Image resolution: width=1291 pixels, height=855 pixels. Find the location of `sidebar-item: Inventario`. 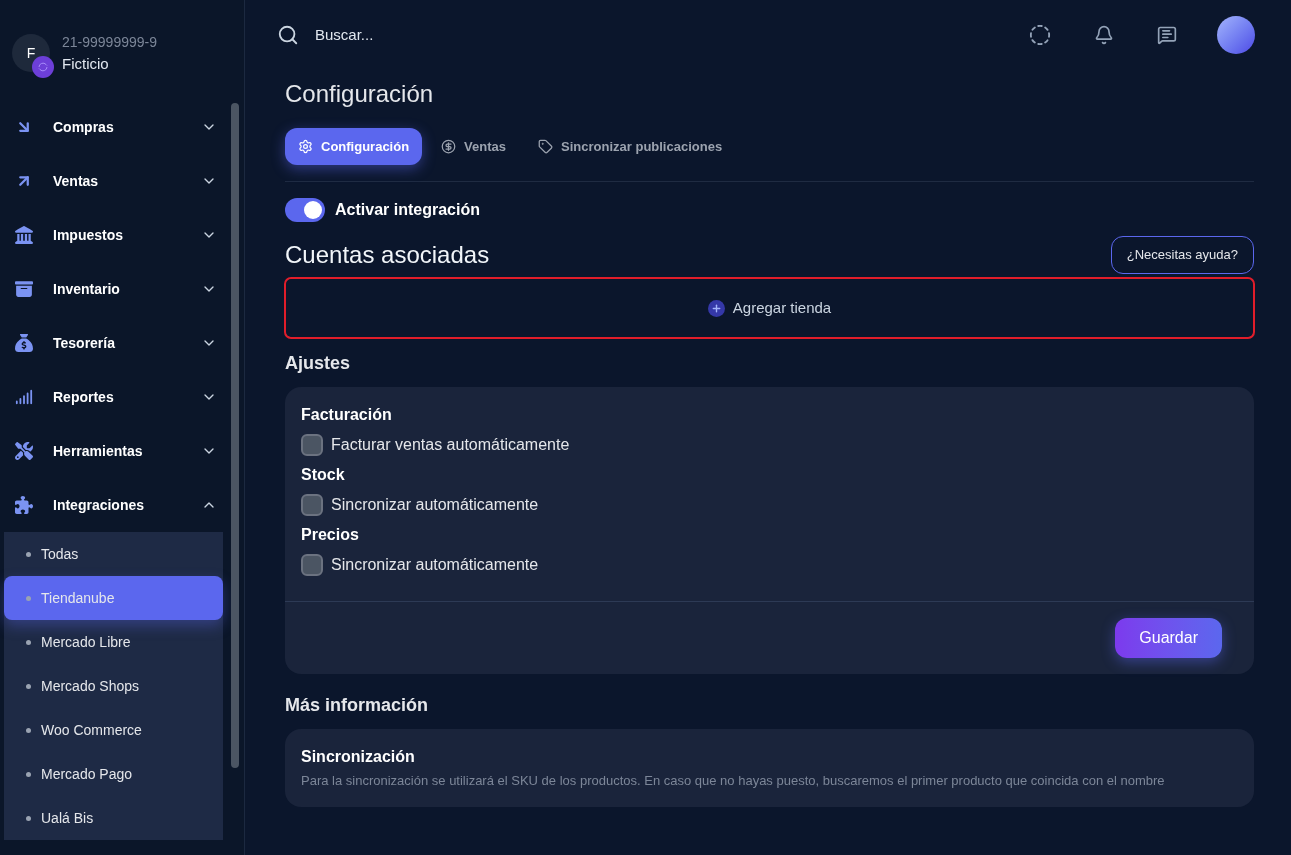

sidebar-item: Inventario is located at coordinates (111, 289).